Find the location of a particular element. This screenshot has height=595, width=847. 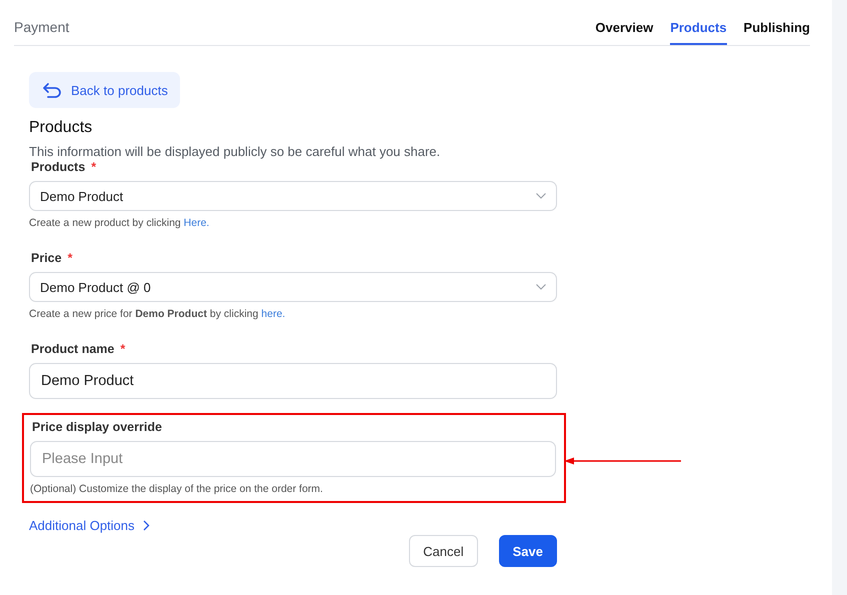

help-text: Create a new price for Demo Product by clicking is located at coordinates (144, 314).